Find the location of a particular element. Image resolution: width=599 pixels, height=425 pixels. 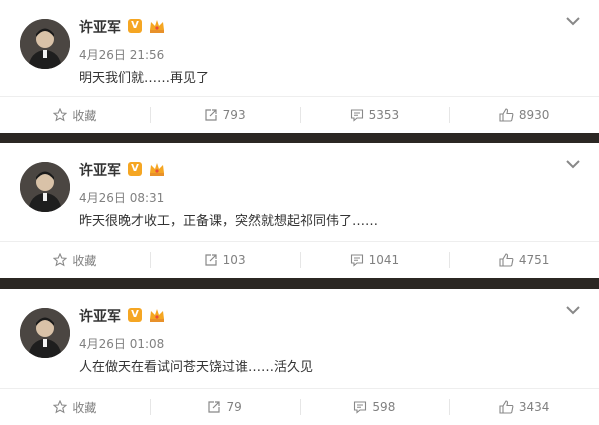

like-button: 3434 is located at coordinates (524, 407).